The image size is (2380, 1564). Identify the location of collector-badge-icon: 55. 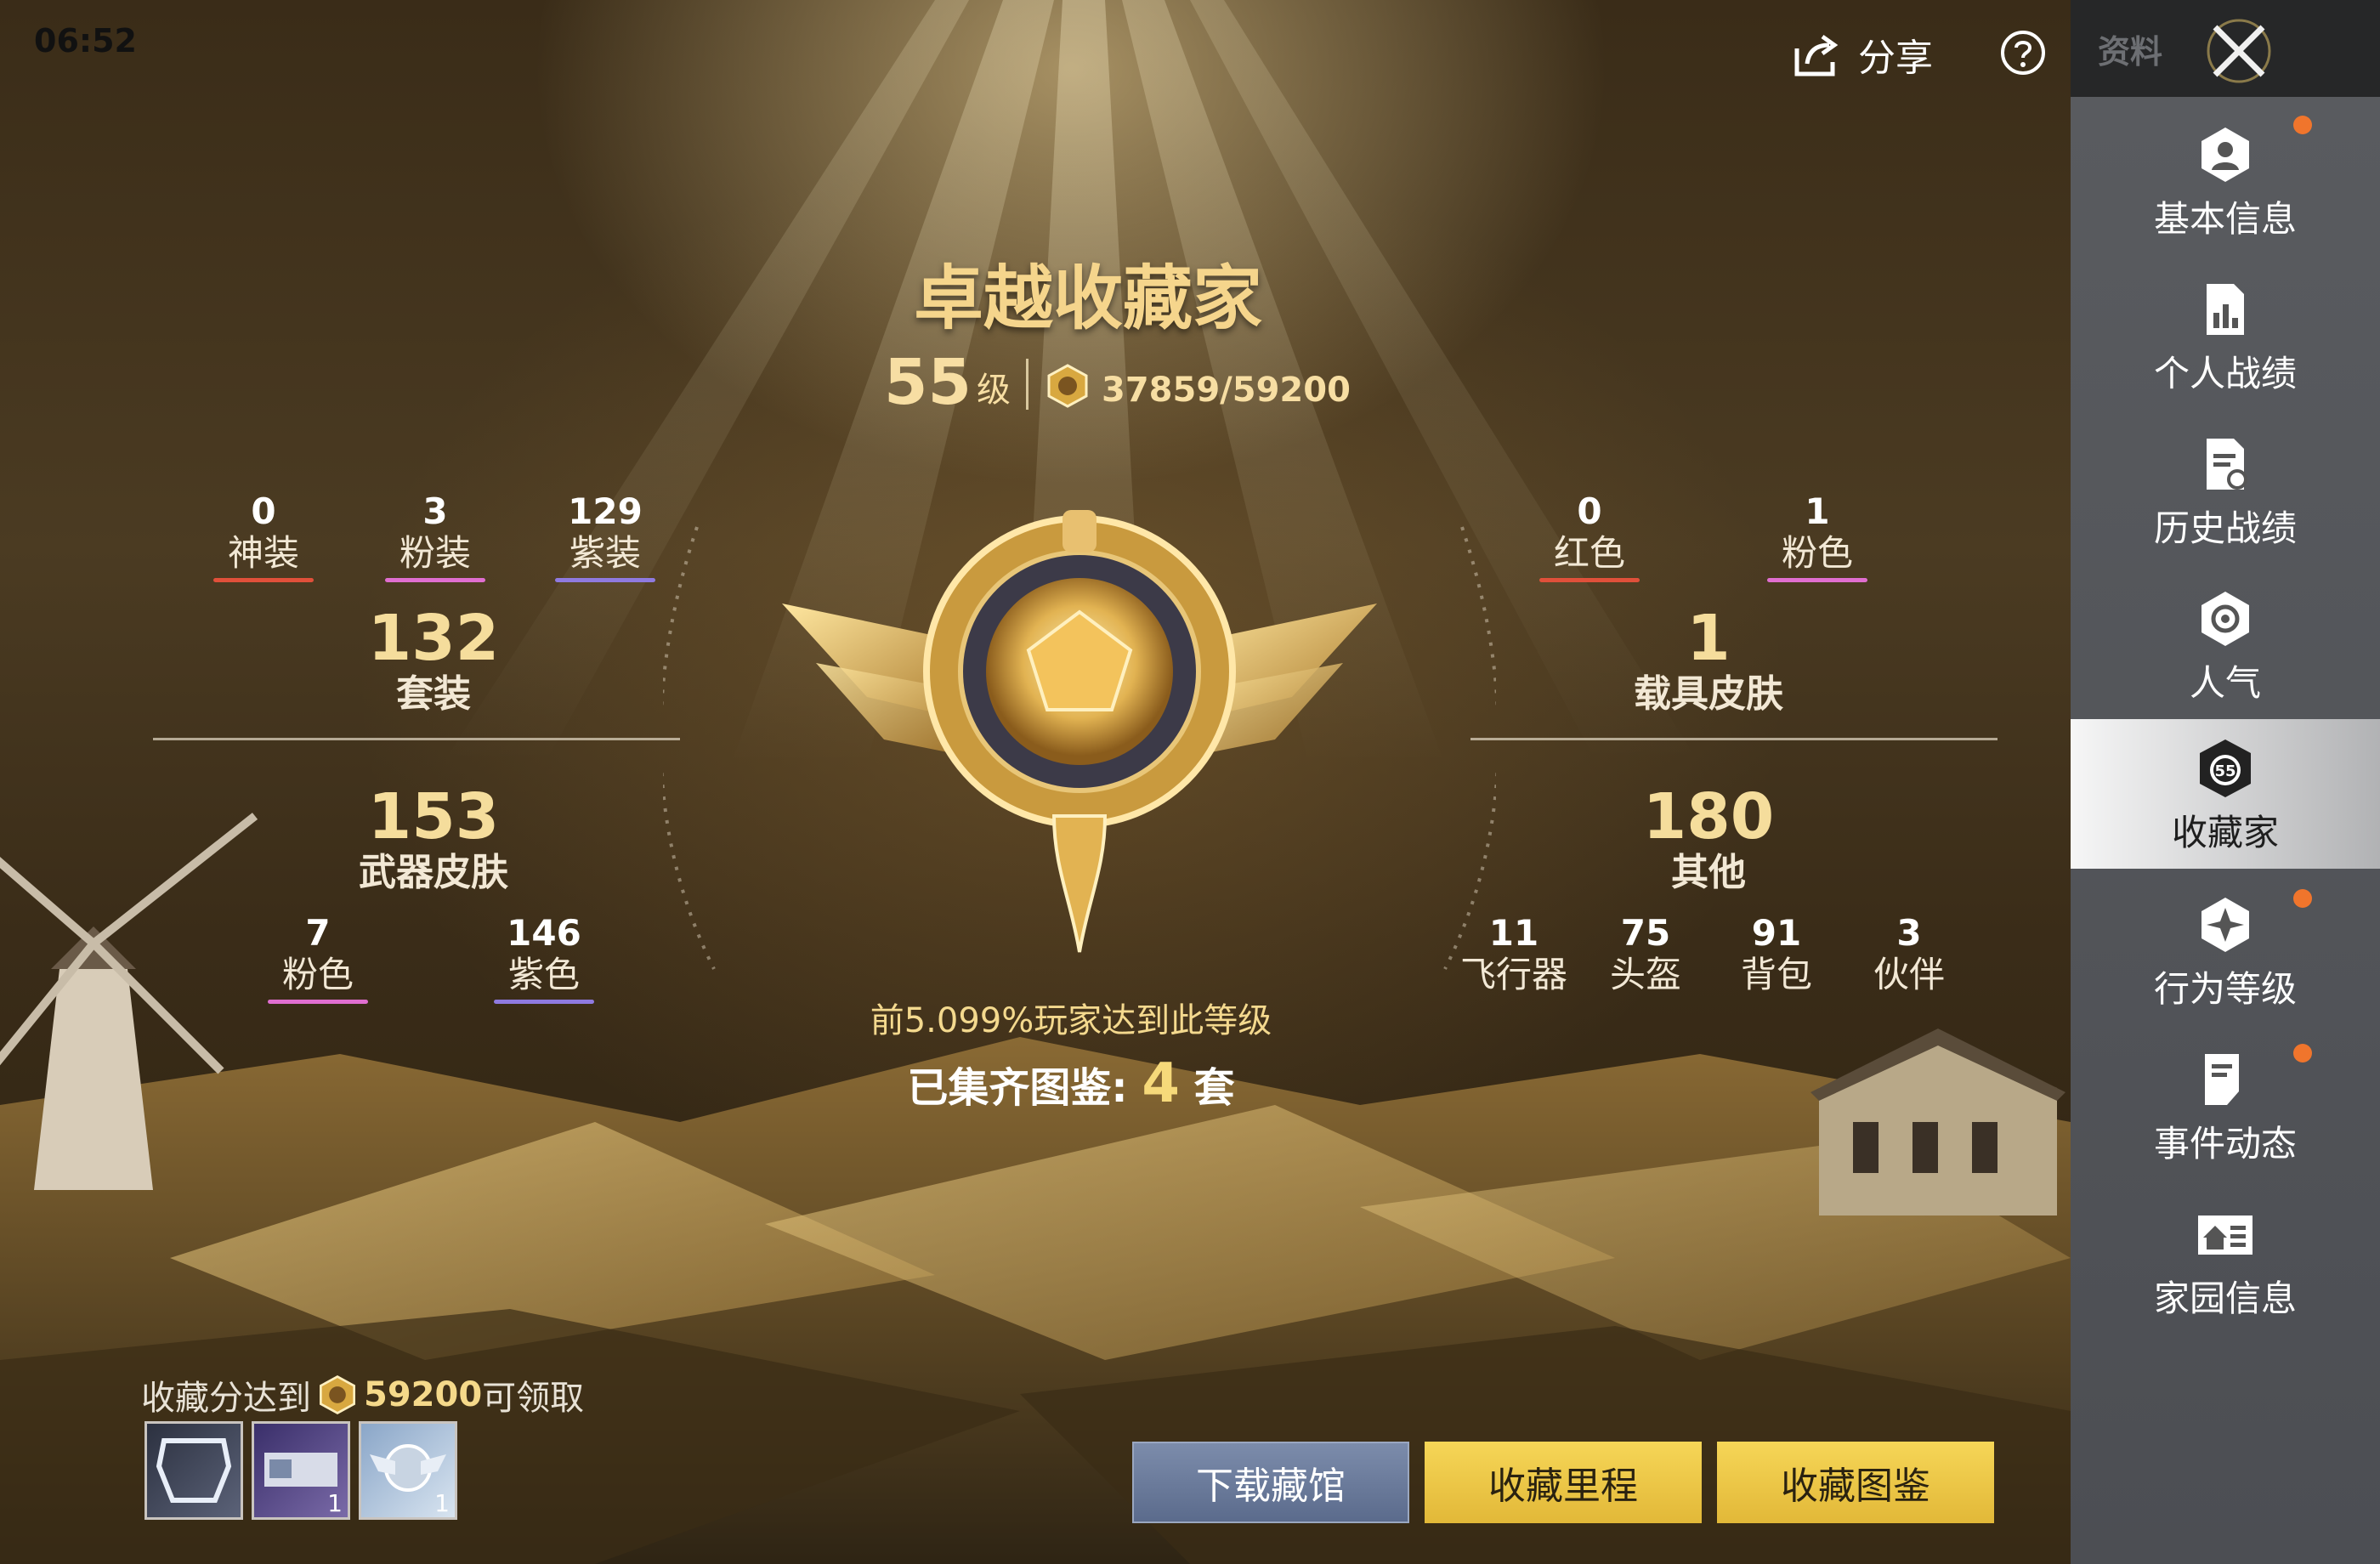
(2225, 768).